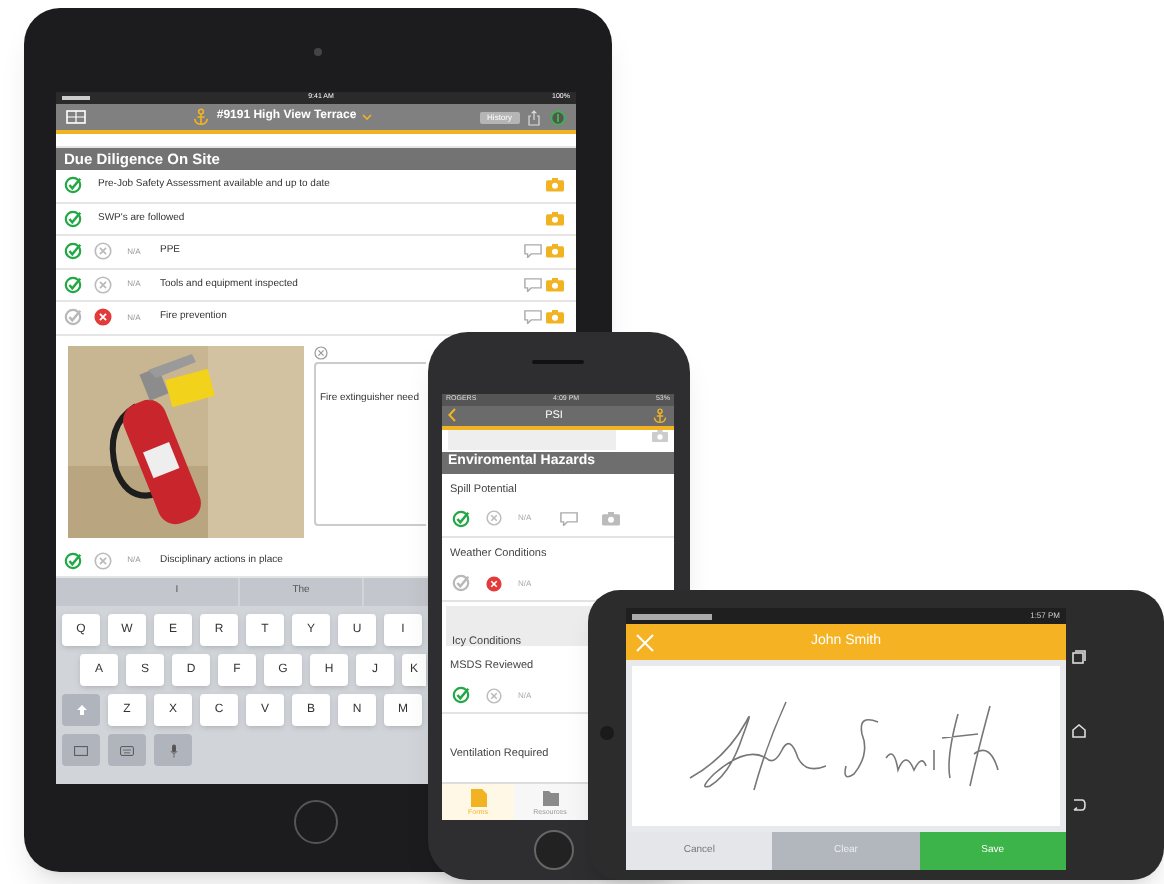  Describe the element at coordinates (318, 52) in the screenshot. I see `camera-lens` at that location.